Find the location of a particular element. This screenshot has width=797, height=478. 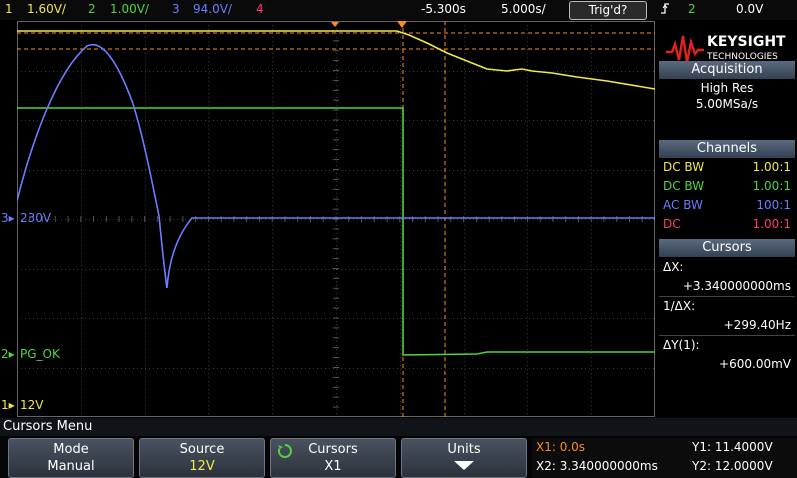

ch2-number: 2 is located at coordinates (92, 9).